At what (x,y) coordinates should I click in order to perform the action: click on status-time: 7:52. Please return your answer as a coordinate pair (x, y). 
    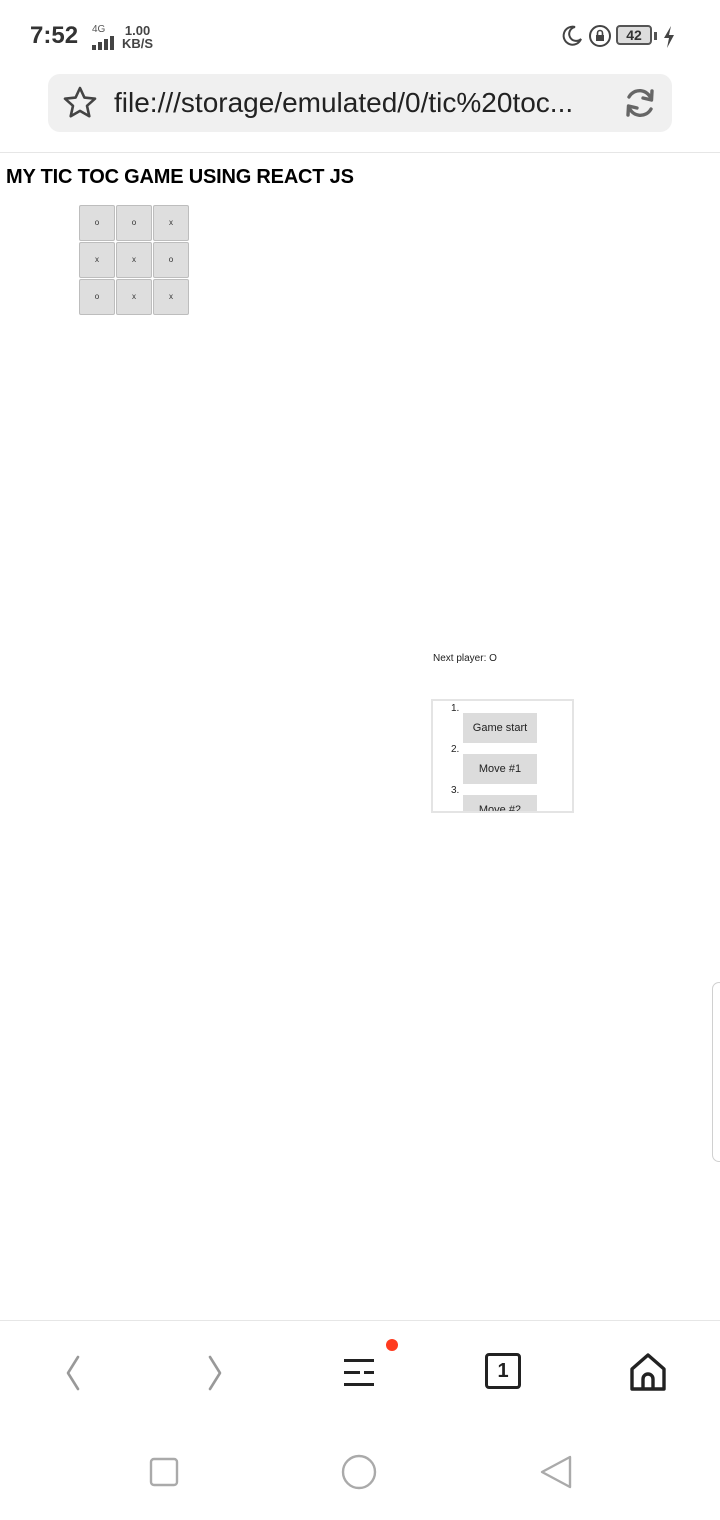
    Looking at the image, I should click on (54, 35).